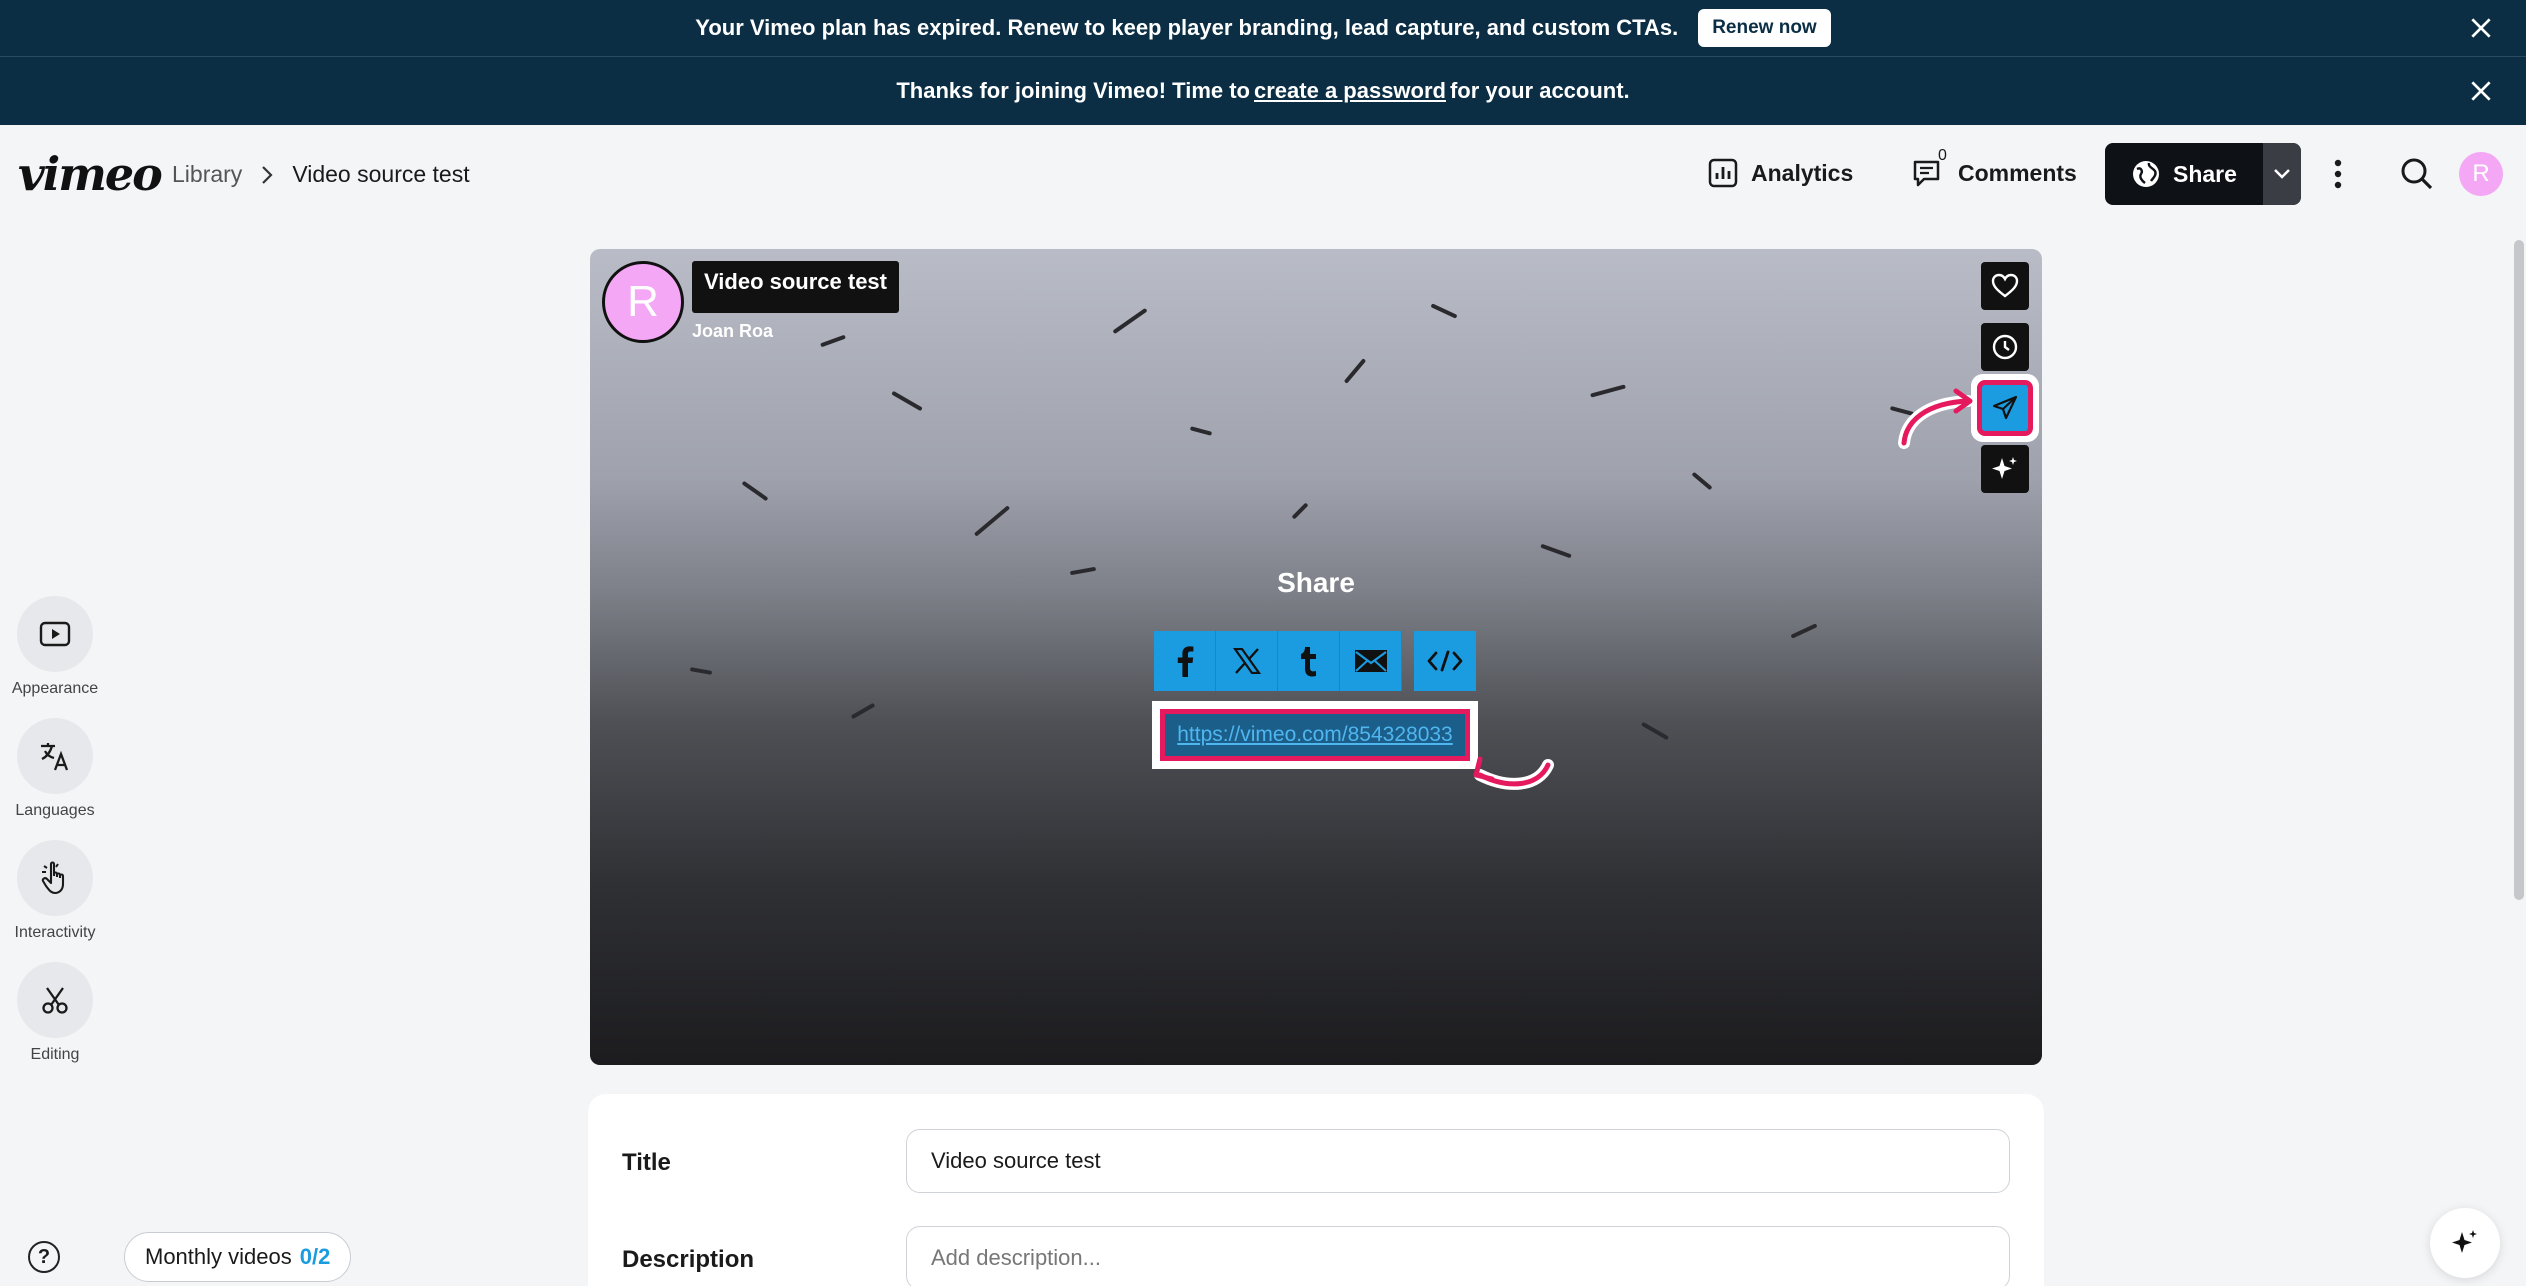  I want to click on facebook-share-button, so click(1185, 661).